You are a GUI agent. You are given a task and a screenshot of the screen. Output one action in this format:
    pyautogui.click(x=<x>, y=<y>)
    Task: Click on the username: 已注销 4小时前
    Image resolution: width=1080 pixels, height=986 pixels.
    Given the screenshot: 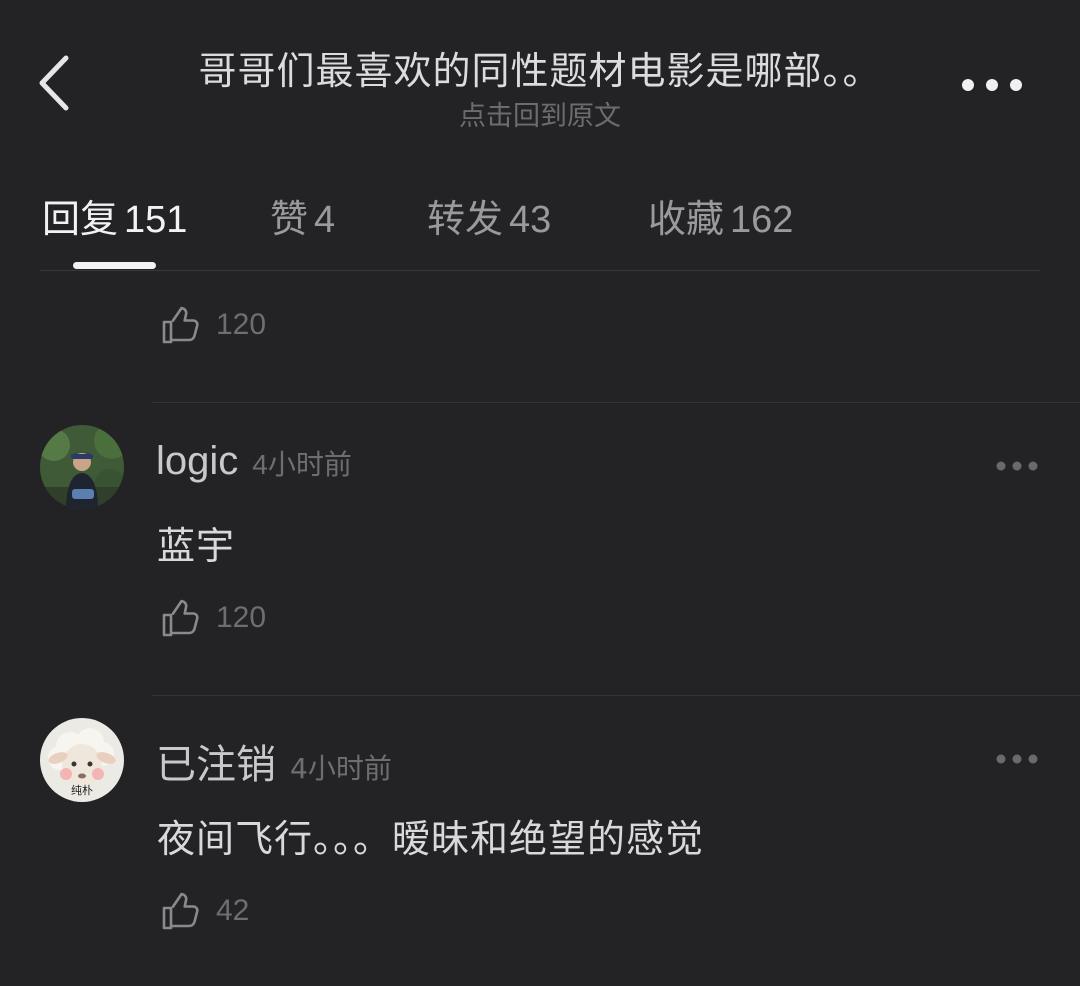 What is the action you would take?
    pyautogui.click(x=274, y=761)
    